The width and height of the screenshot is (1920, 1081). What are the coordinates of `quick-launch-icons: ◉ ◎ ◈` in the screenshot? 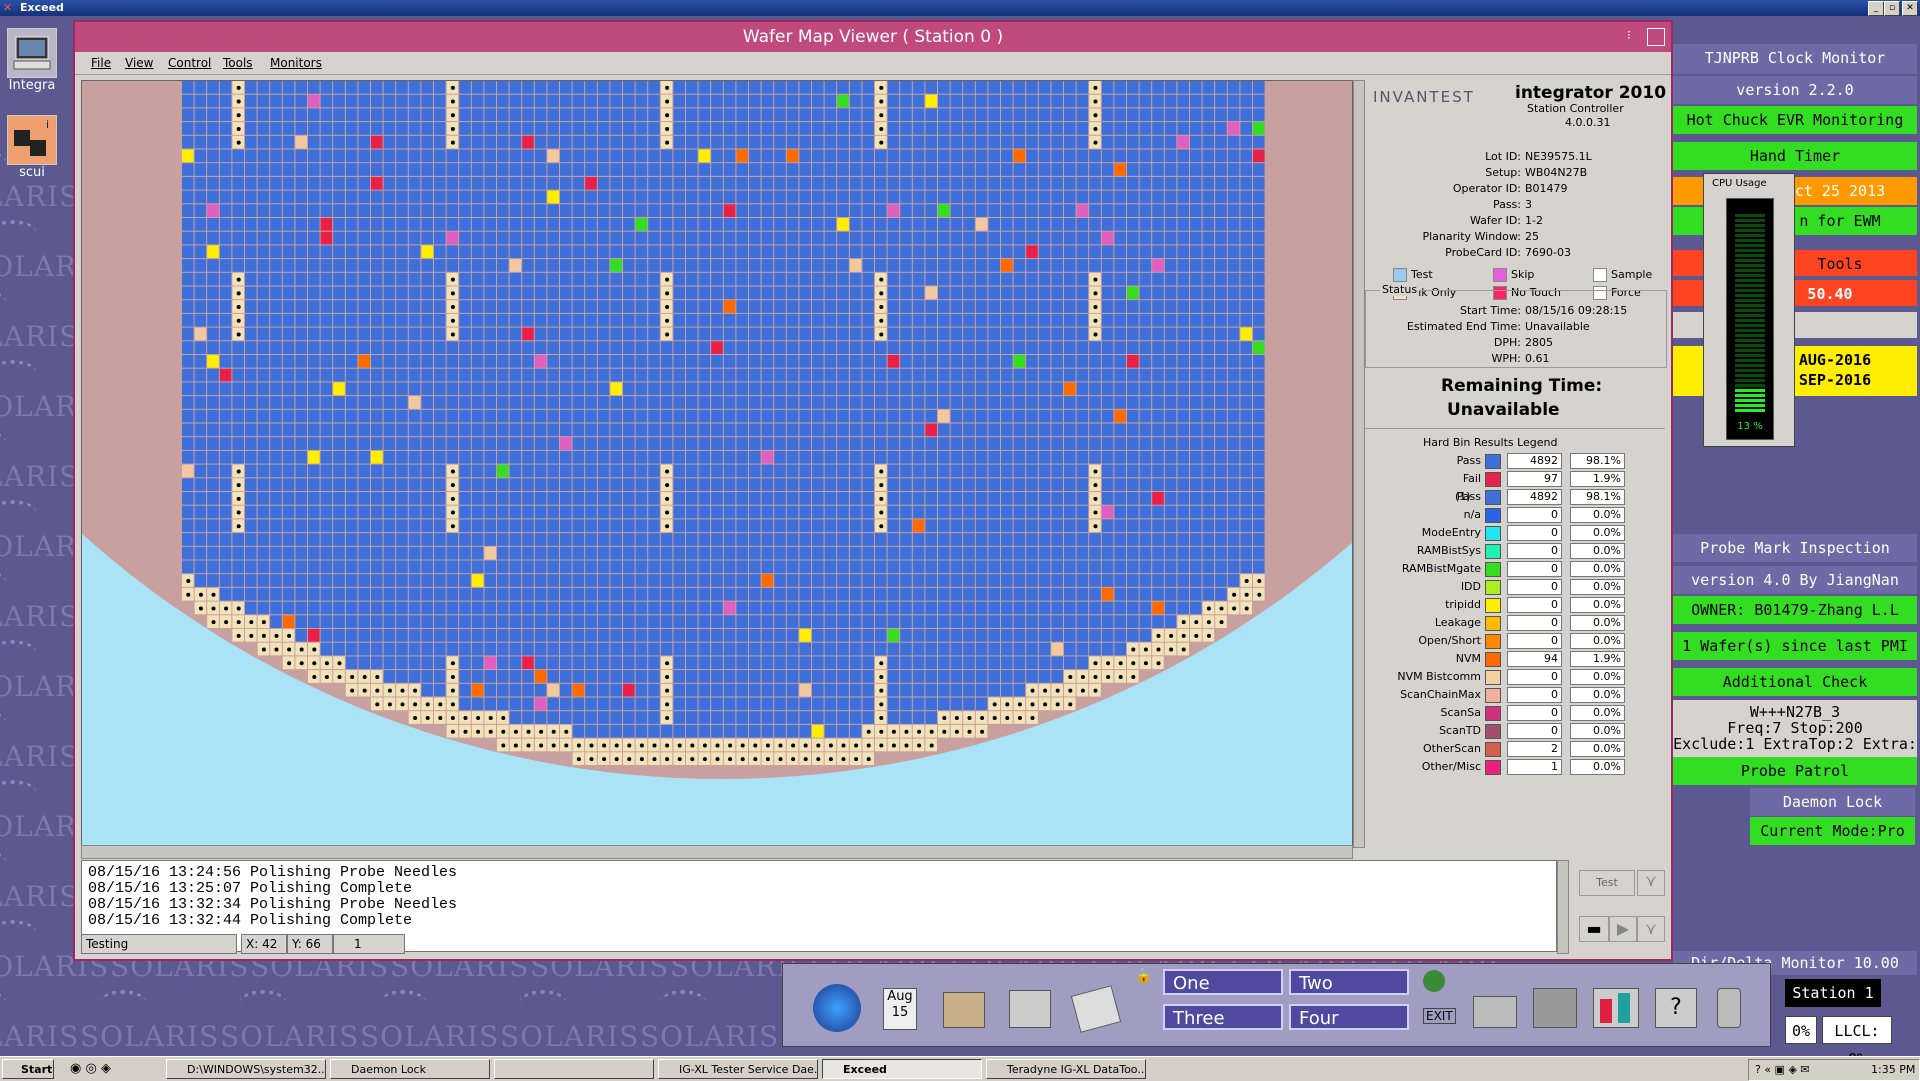 It's located at (90, 1068).